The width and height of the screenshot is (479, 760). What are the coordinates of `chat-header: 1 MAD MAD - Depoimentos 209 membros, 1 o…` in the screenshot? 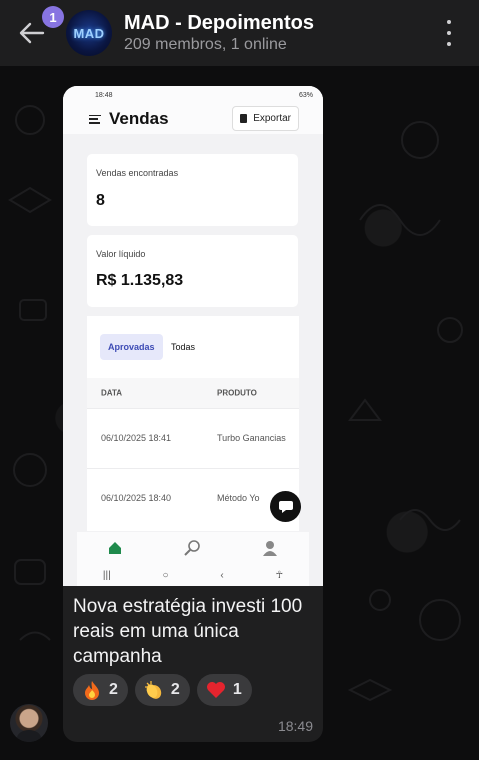 It's located at (239, 33).